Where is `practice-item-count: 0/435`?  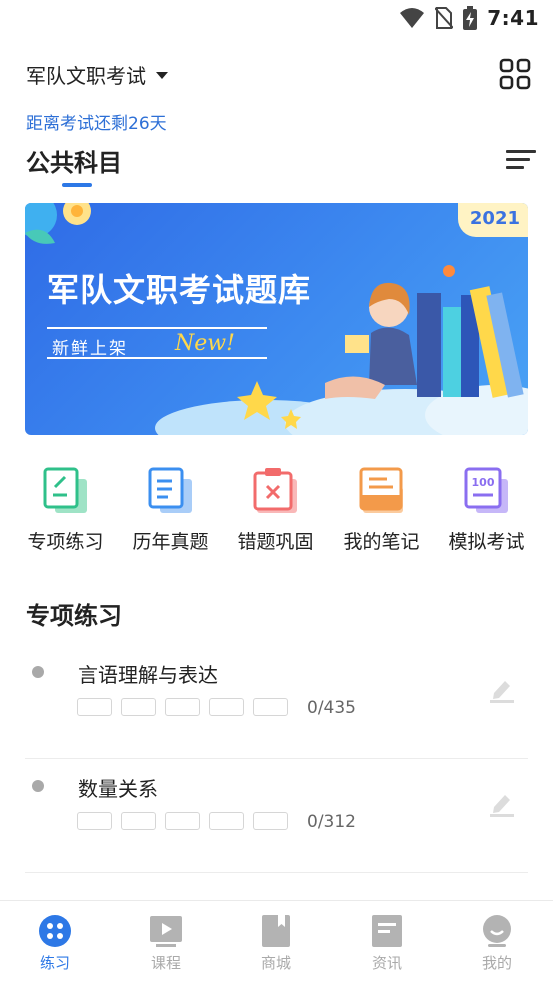 practice-item-count: 0/435 is located at coordinates (331, 708).